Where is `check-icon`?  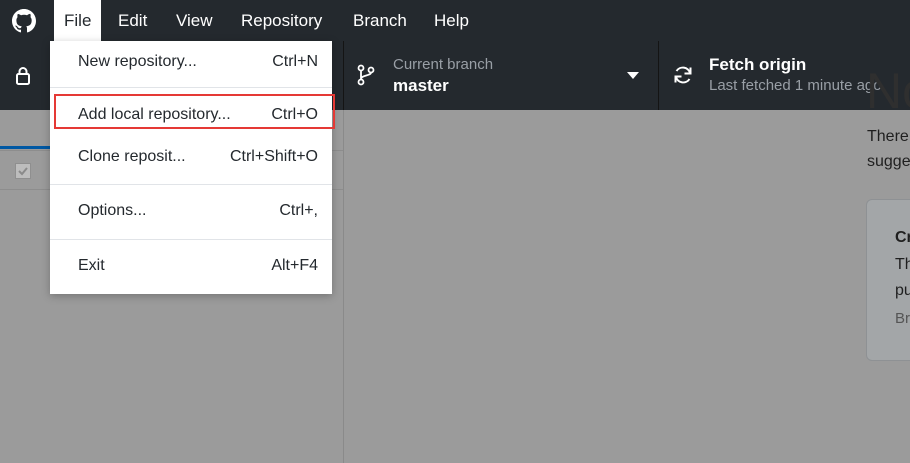
check-icon is located at coordinates (23, 171).